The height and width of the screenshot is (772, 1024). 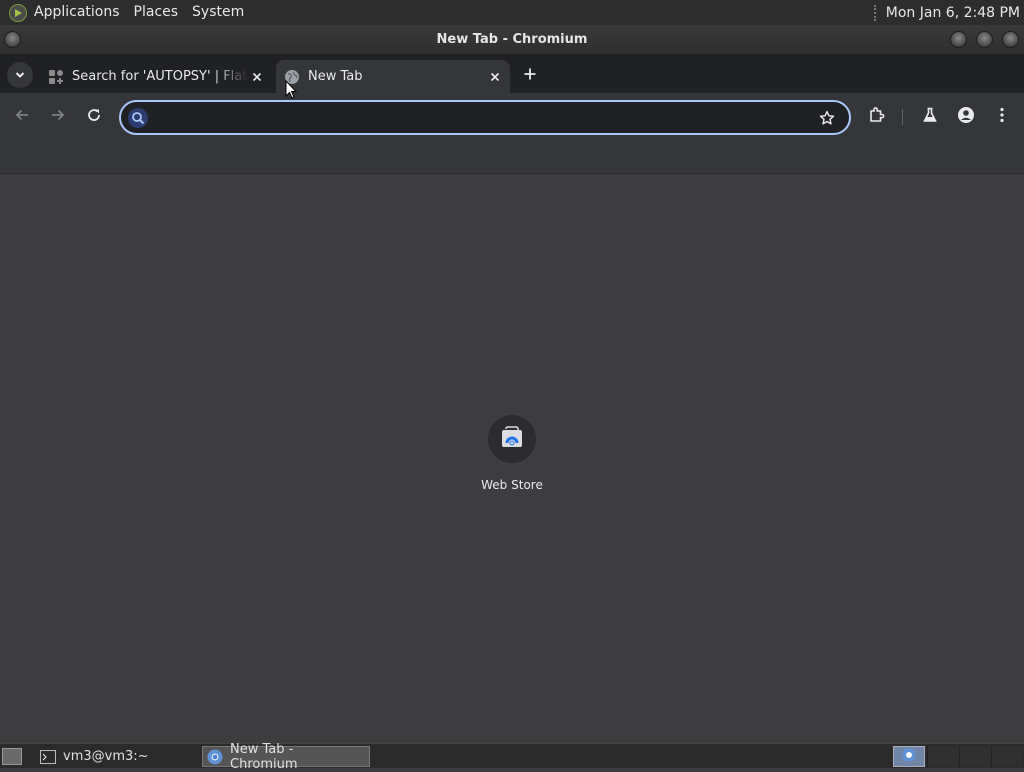 What do you see at coordinates (264, 756) in the screenshot?
I see `taskbar-item-label: New Tab - Chromium` at bounding box center [264, 756].